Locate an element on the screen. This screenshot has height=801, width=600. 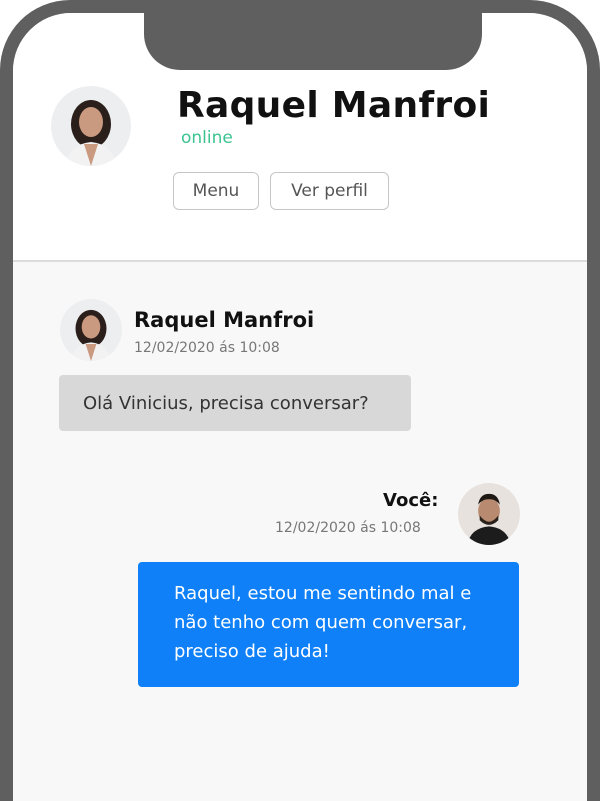
message-timestamp: 12/02/2020 ás 10:08 is located at coordinates (207, 348).